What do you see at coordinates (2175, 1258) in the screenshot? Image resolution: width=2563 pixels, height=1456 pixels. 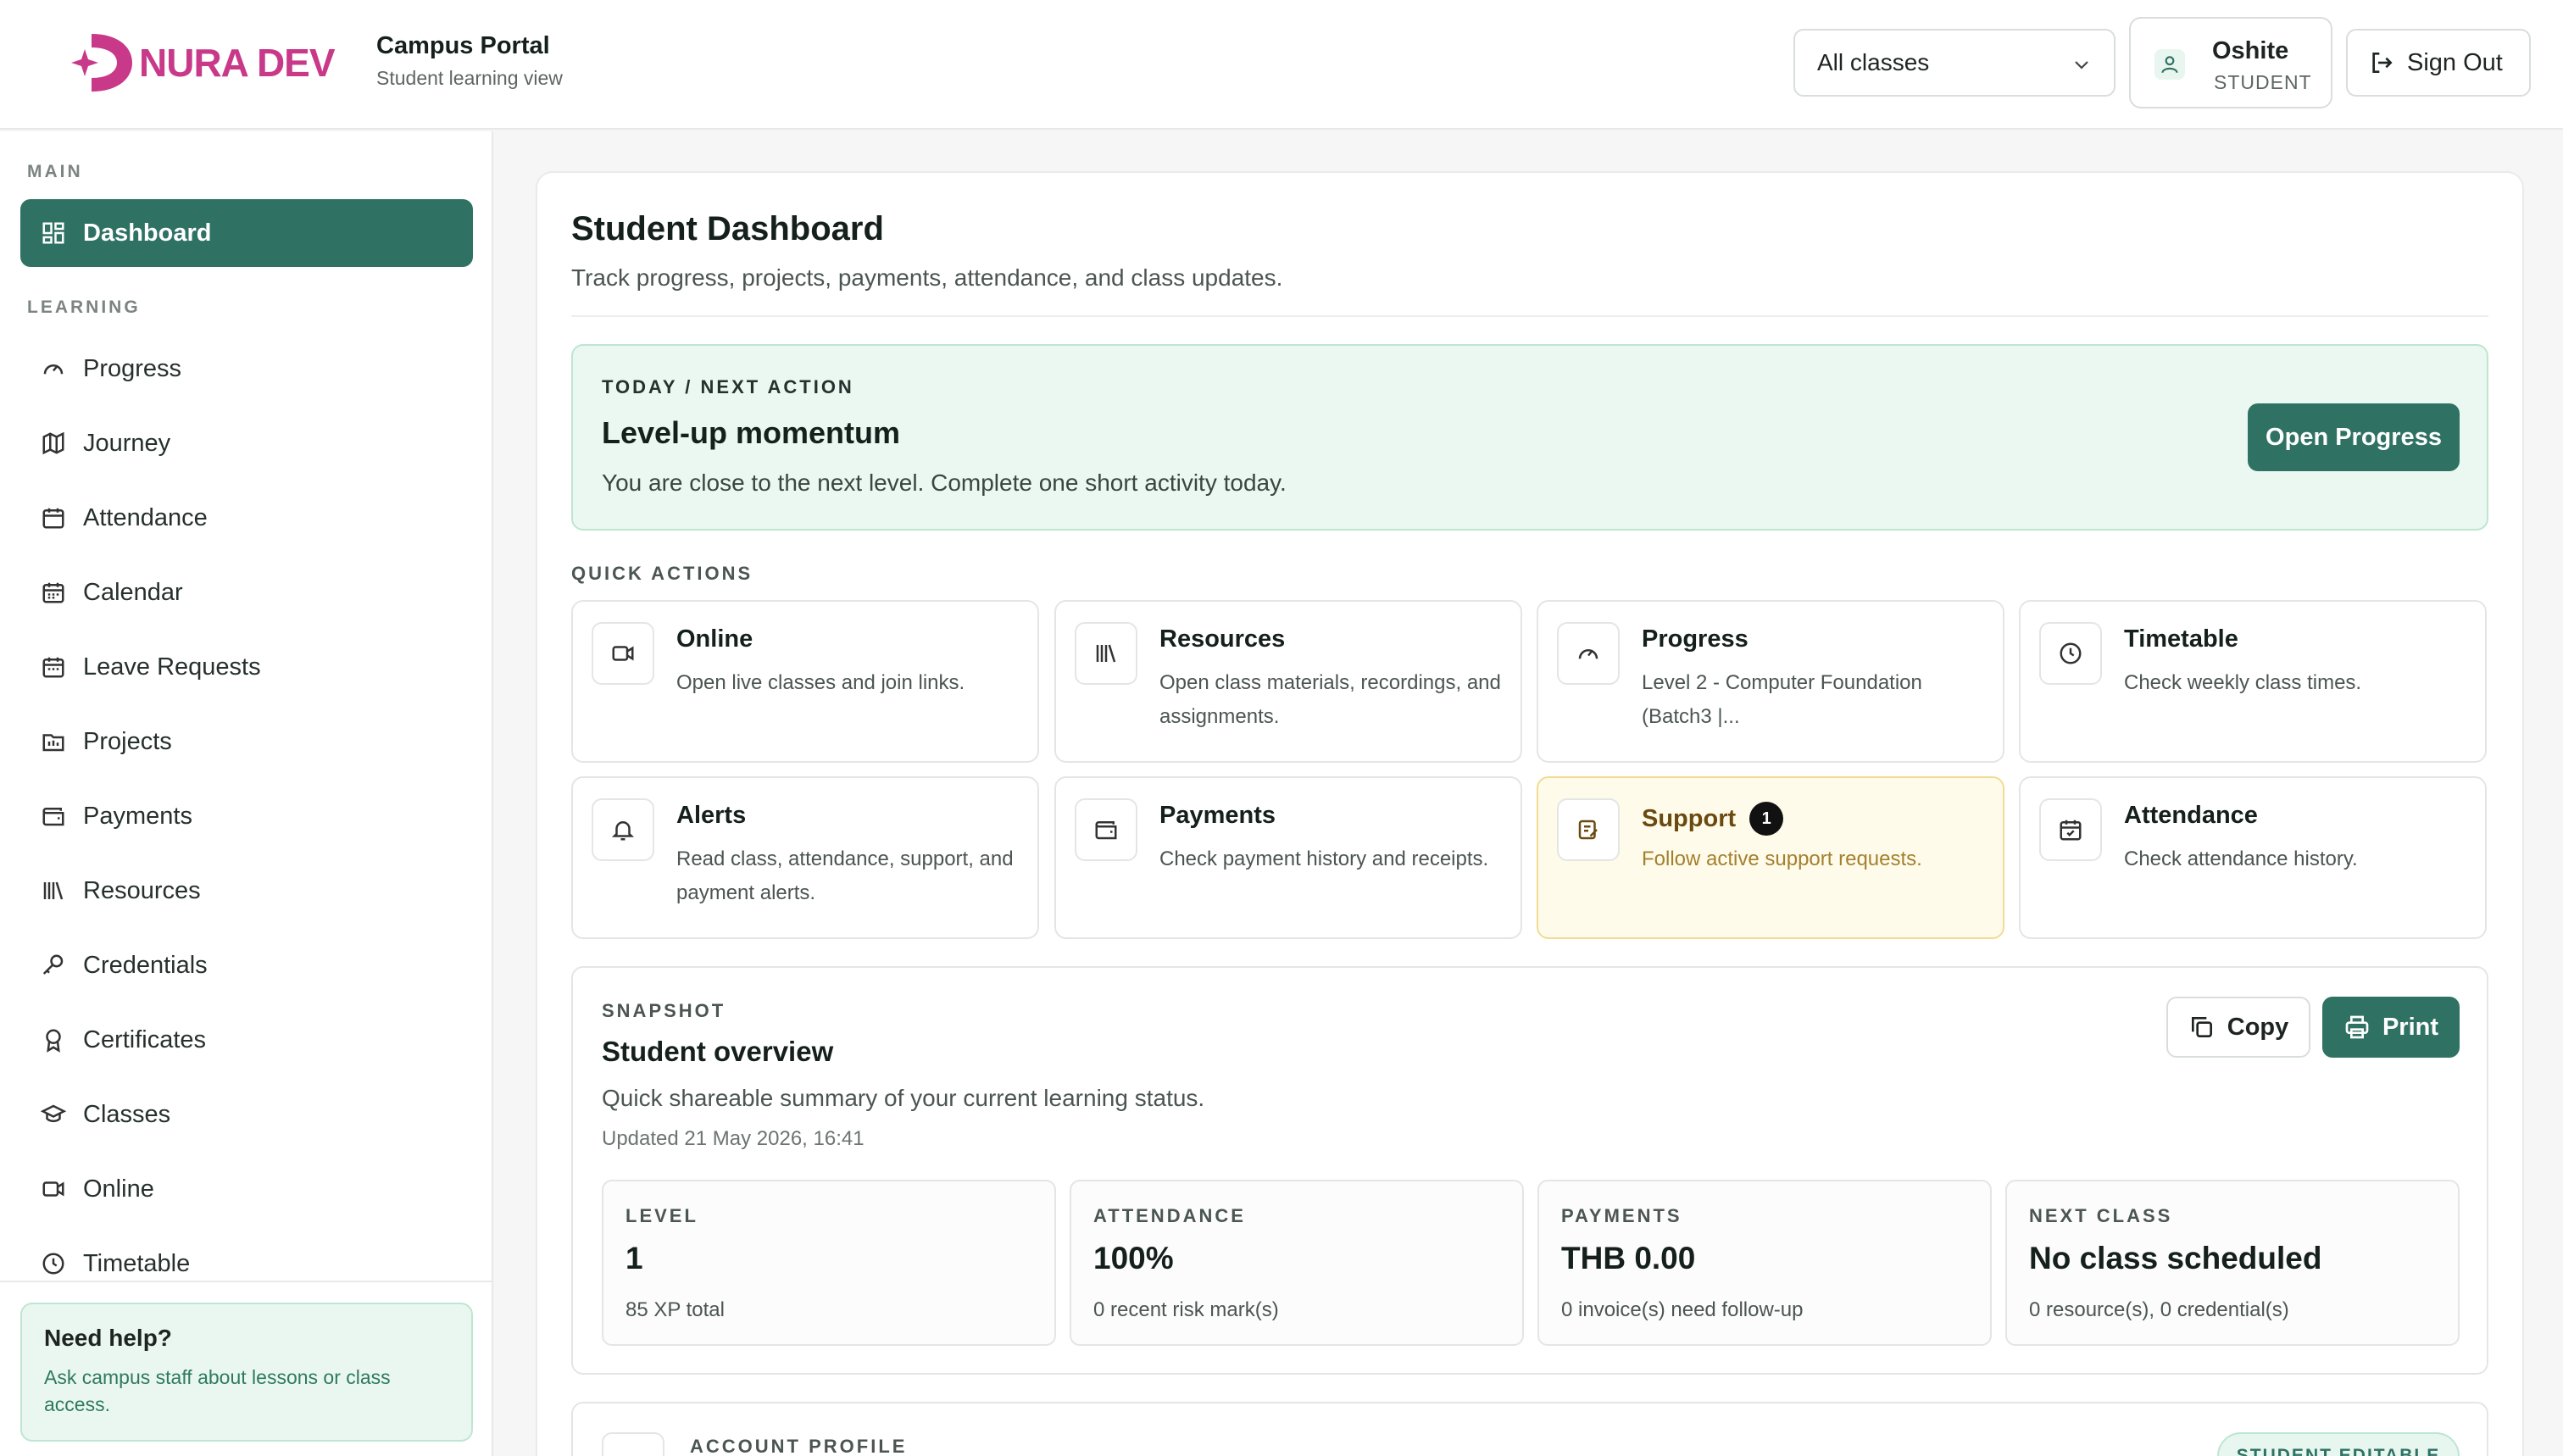 I see `stat-value: No class scheduled` at bounding box center [2175, 1258].